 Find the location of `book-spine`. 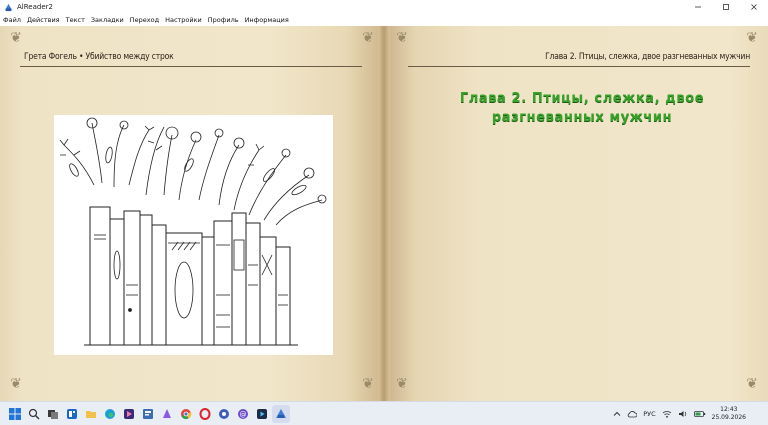

book-spine is located at coordinates (384, 213).